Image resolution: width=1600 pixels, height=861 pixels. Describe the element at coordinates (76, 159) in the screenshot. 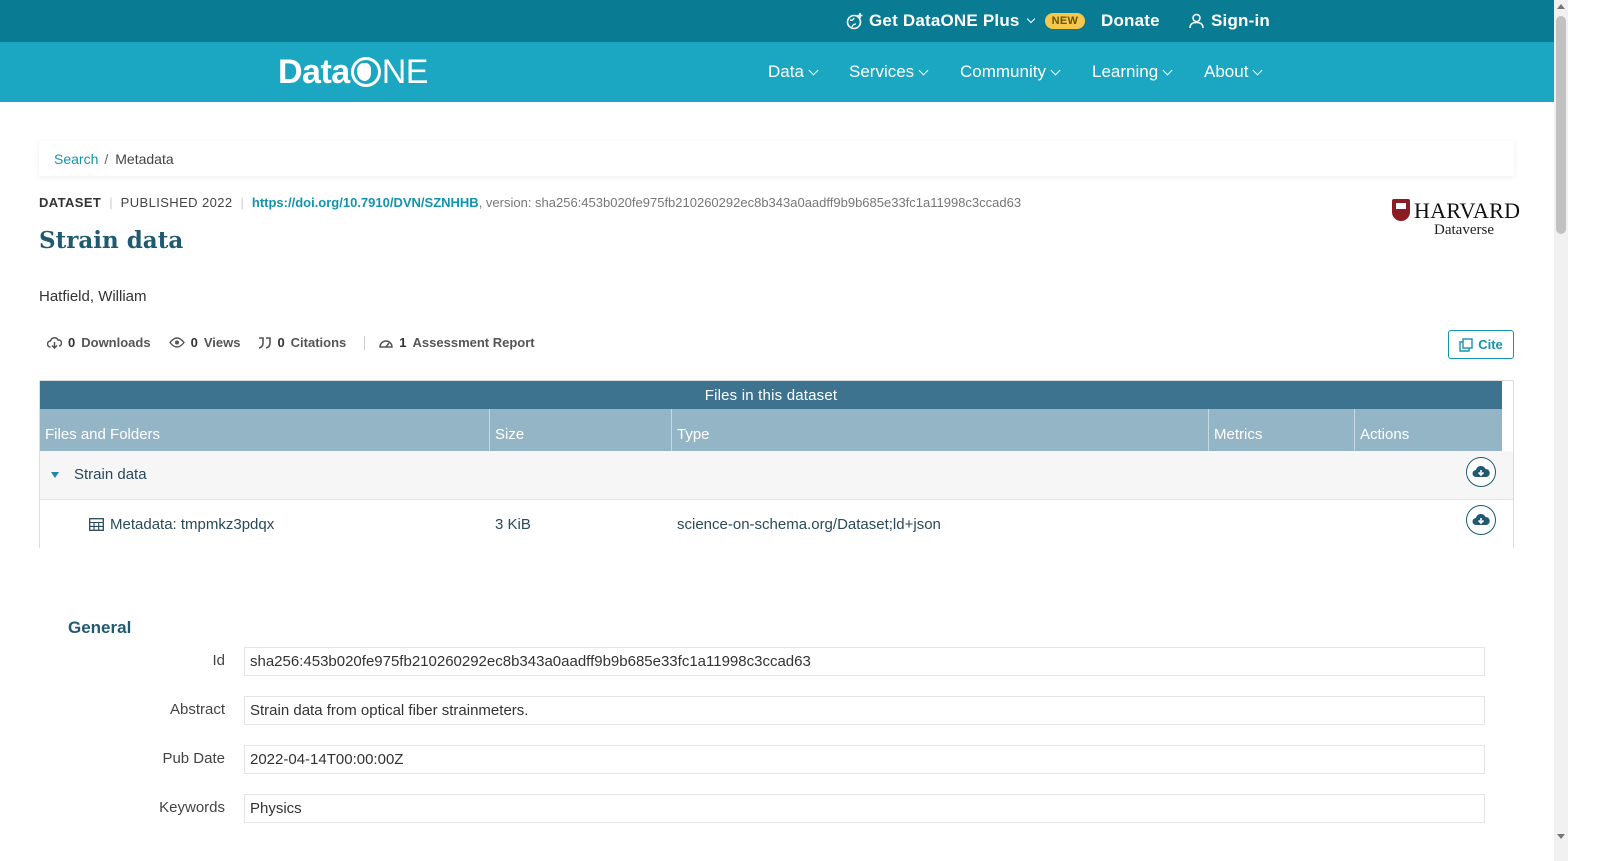

I see `breadcrumb-search-link: Search` at that location.